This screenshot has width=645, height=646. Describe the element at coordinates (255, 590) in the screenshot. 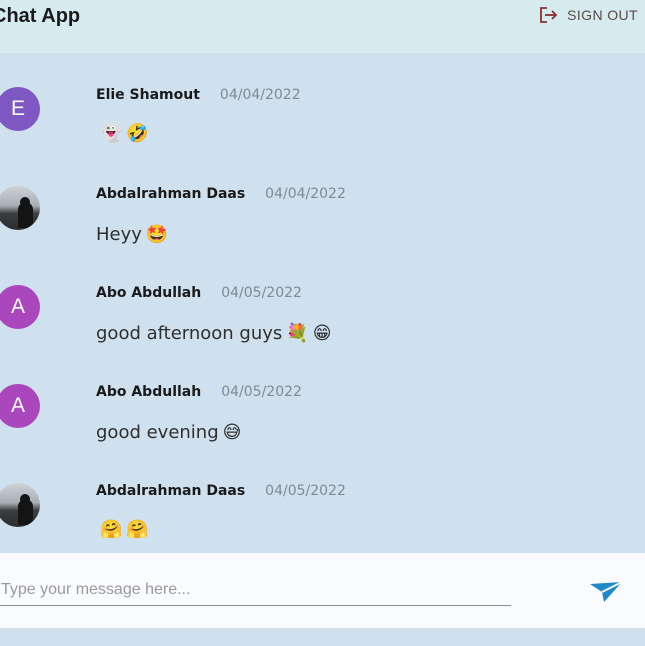

I see `message-input` at that location.